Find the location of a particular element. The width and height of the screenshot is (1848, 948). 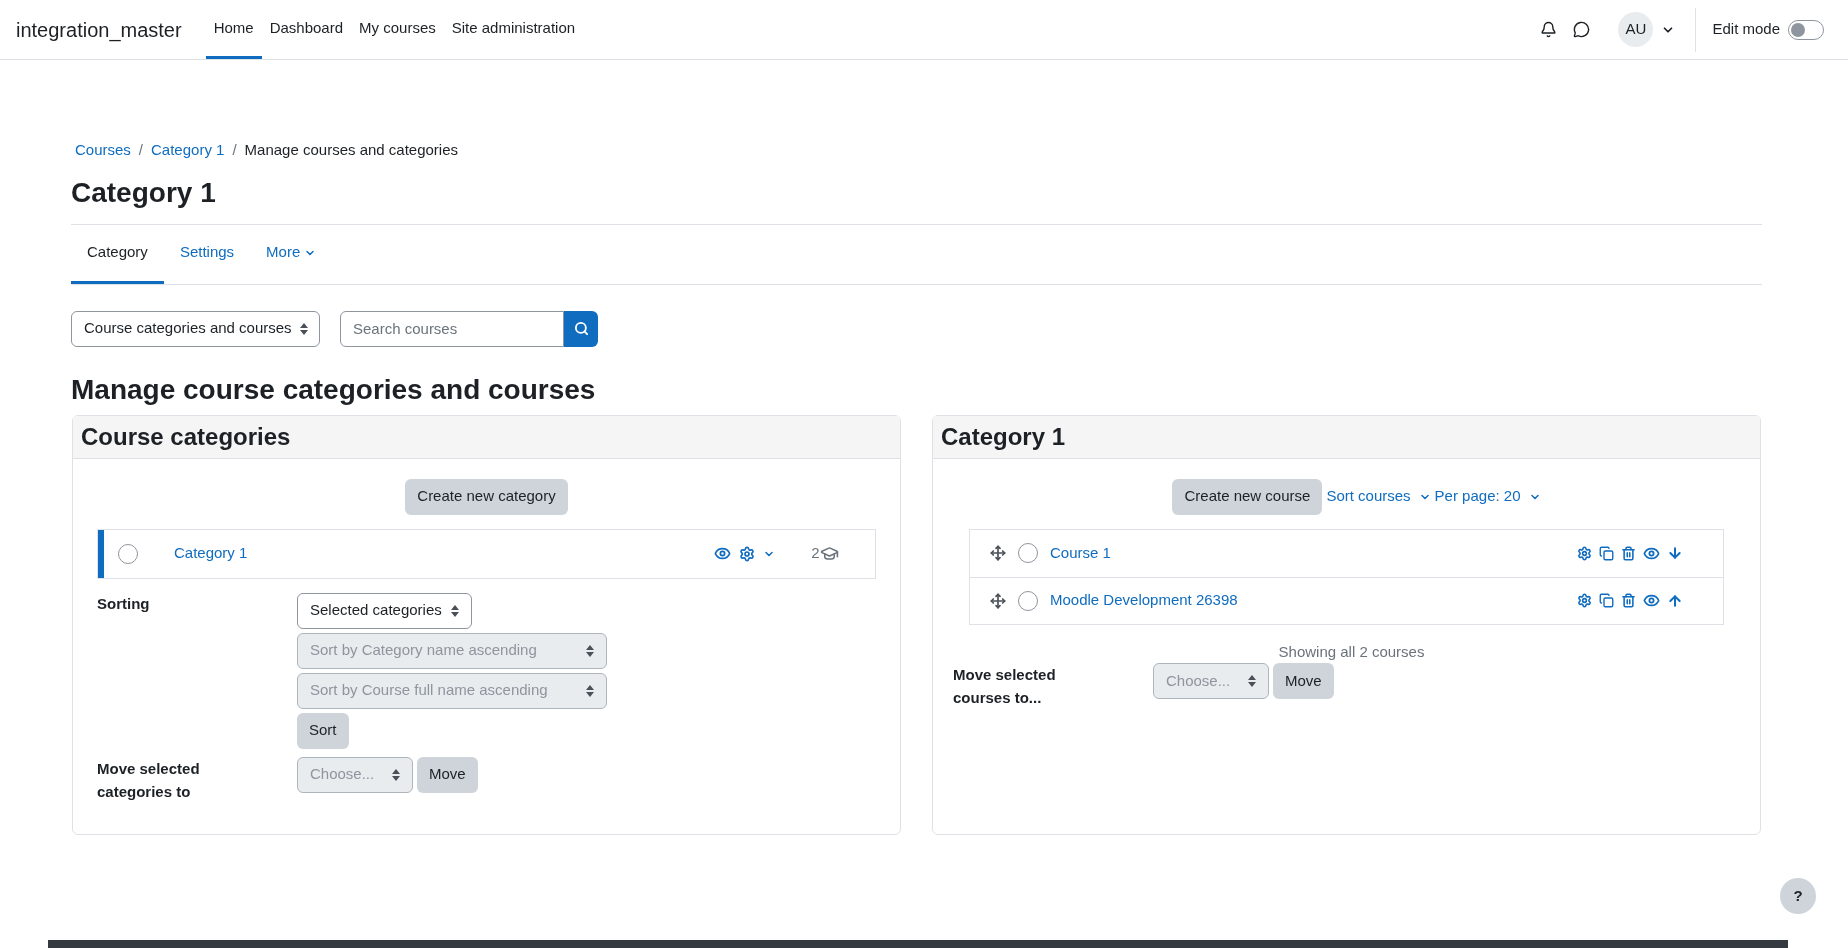

create-category-button: Create new category is located at coordinates (486, 496).